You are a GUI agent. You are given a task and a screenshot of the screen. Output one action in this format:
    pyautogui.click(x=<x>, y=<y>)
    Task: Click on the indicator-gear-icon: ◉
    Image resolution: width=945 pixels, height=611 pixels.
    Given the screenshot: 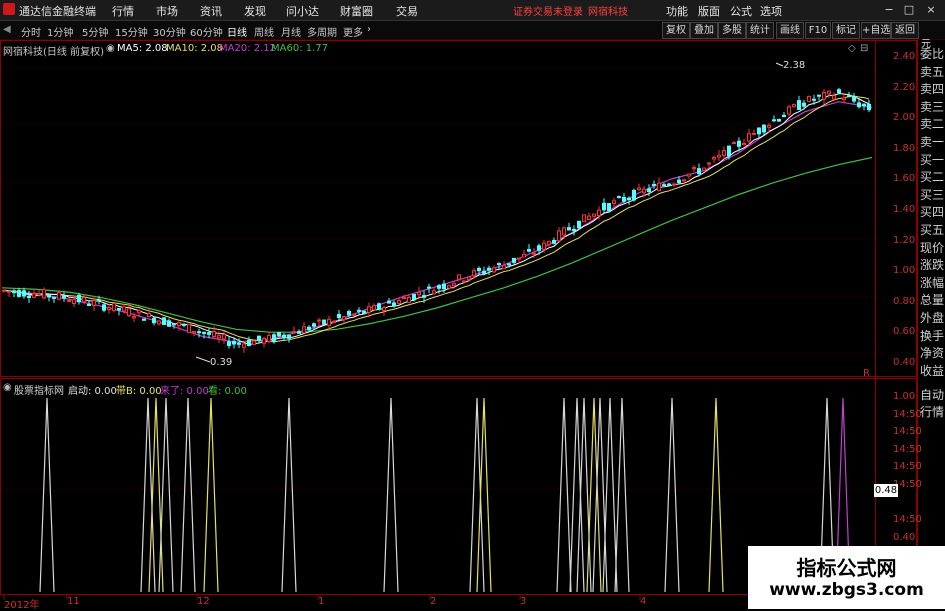 What is the action you would take?
    pyautogui.click(x=7, y=387)
    